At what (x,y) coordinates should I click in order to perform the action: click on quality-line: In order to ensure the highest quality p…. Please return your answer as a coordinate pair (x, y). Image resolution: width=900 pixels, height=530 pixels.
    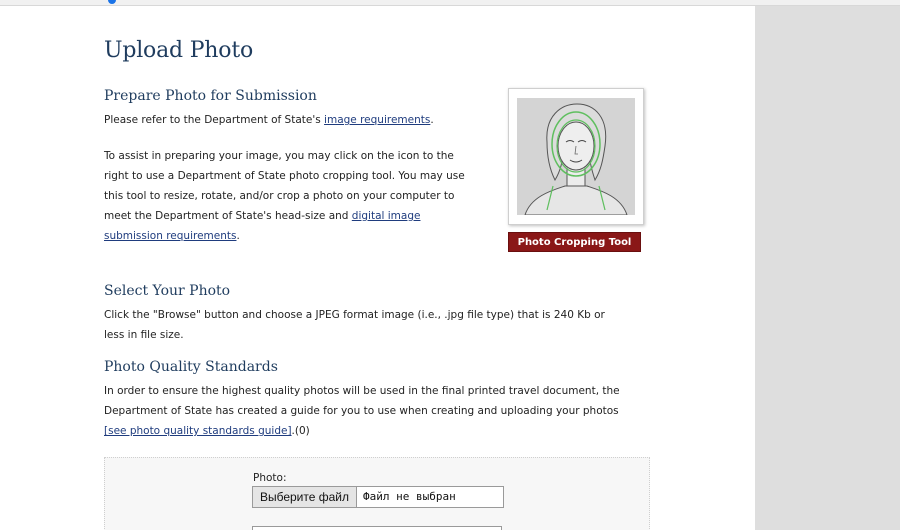
    Looking at the image, I should click on (362, 391).